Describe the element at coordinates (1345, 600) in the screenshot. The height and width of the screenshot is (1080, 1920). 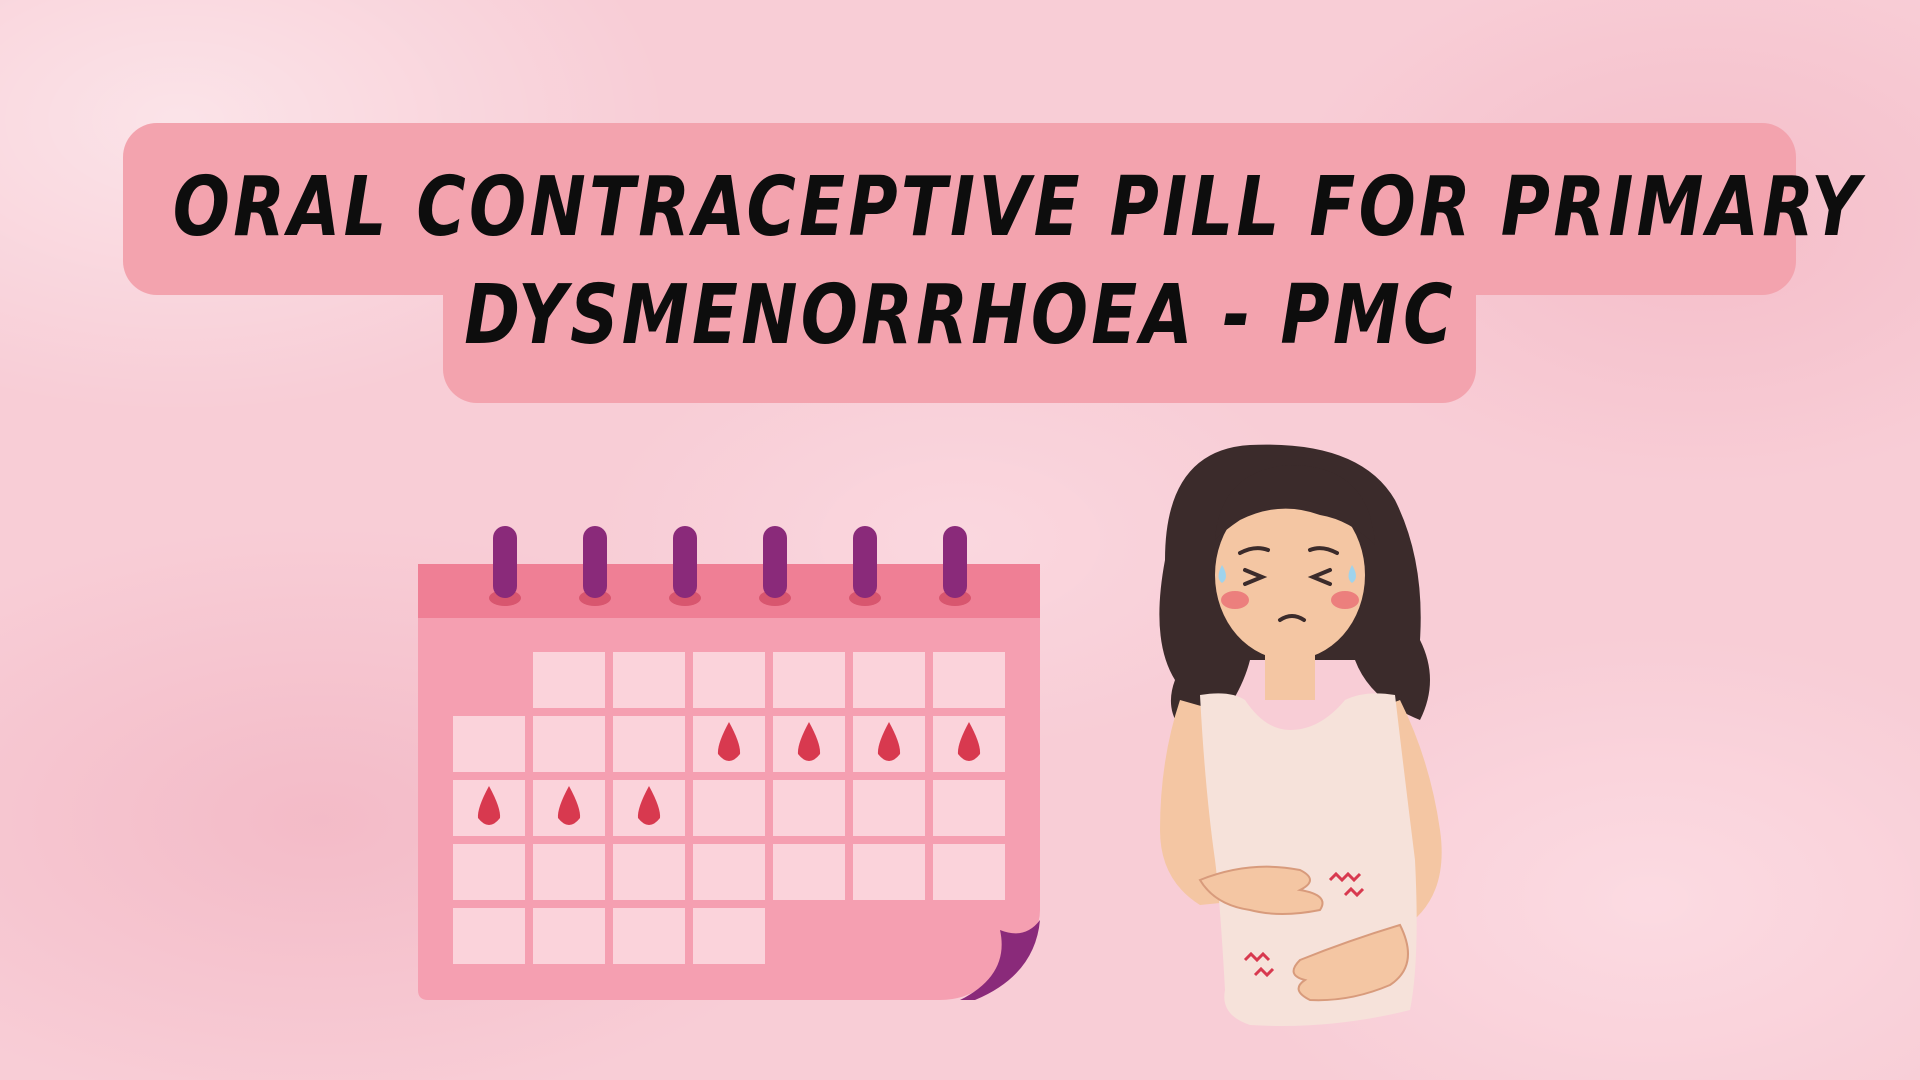
I see `right-cheek` at that location.